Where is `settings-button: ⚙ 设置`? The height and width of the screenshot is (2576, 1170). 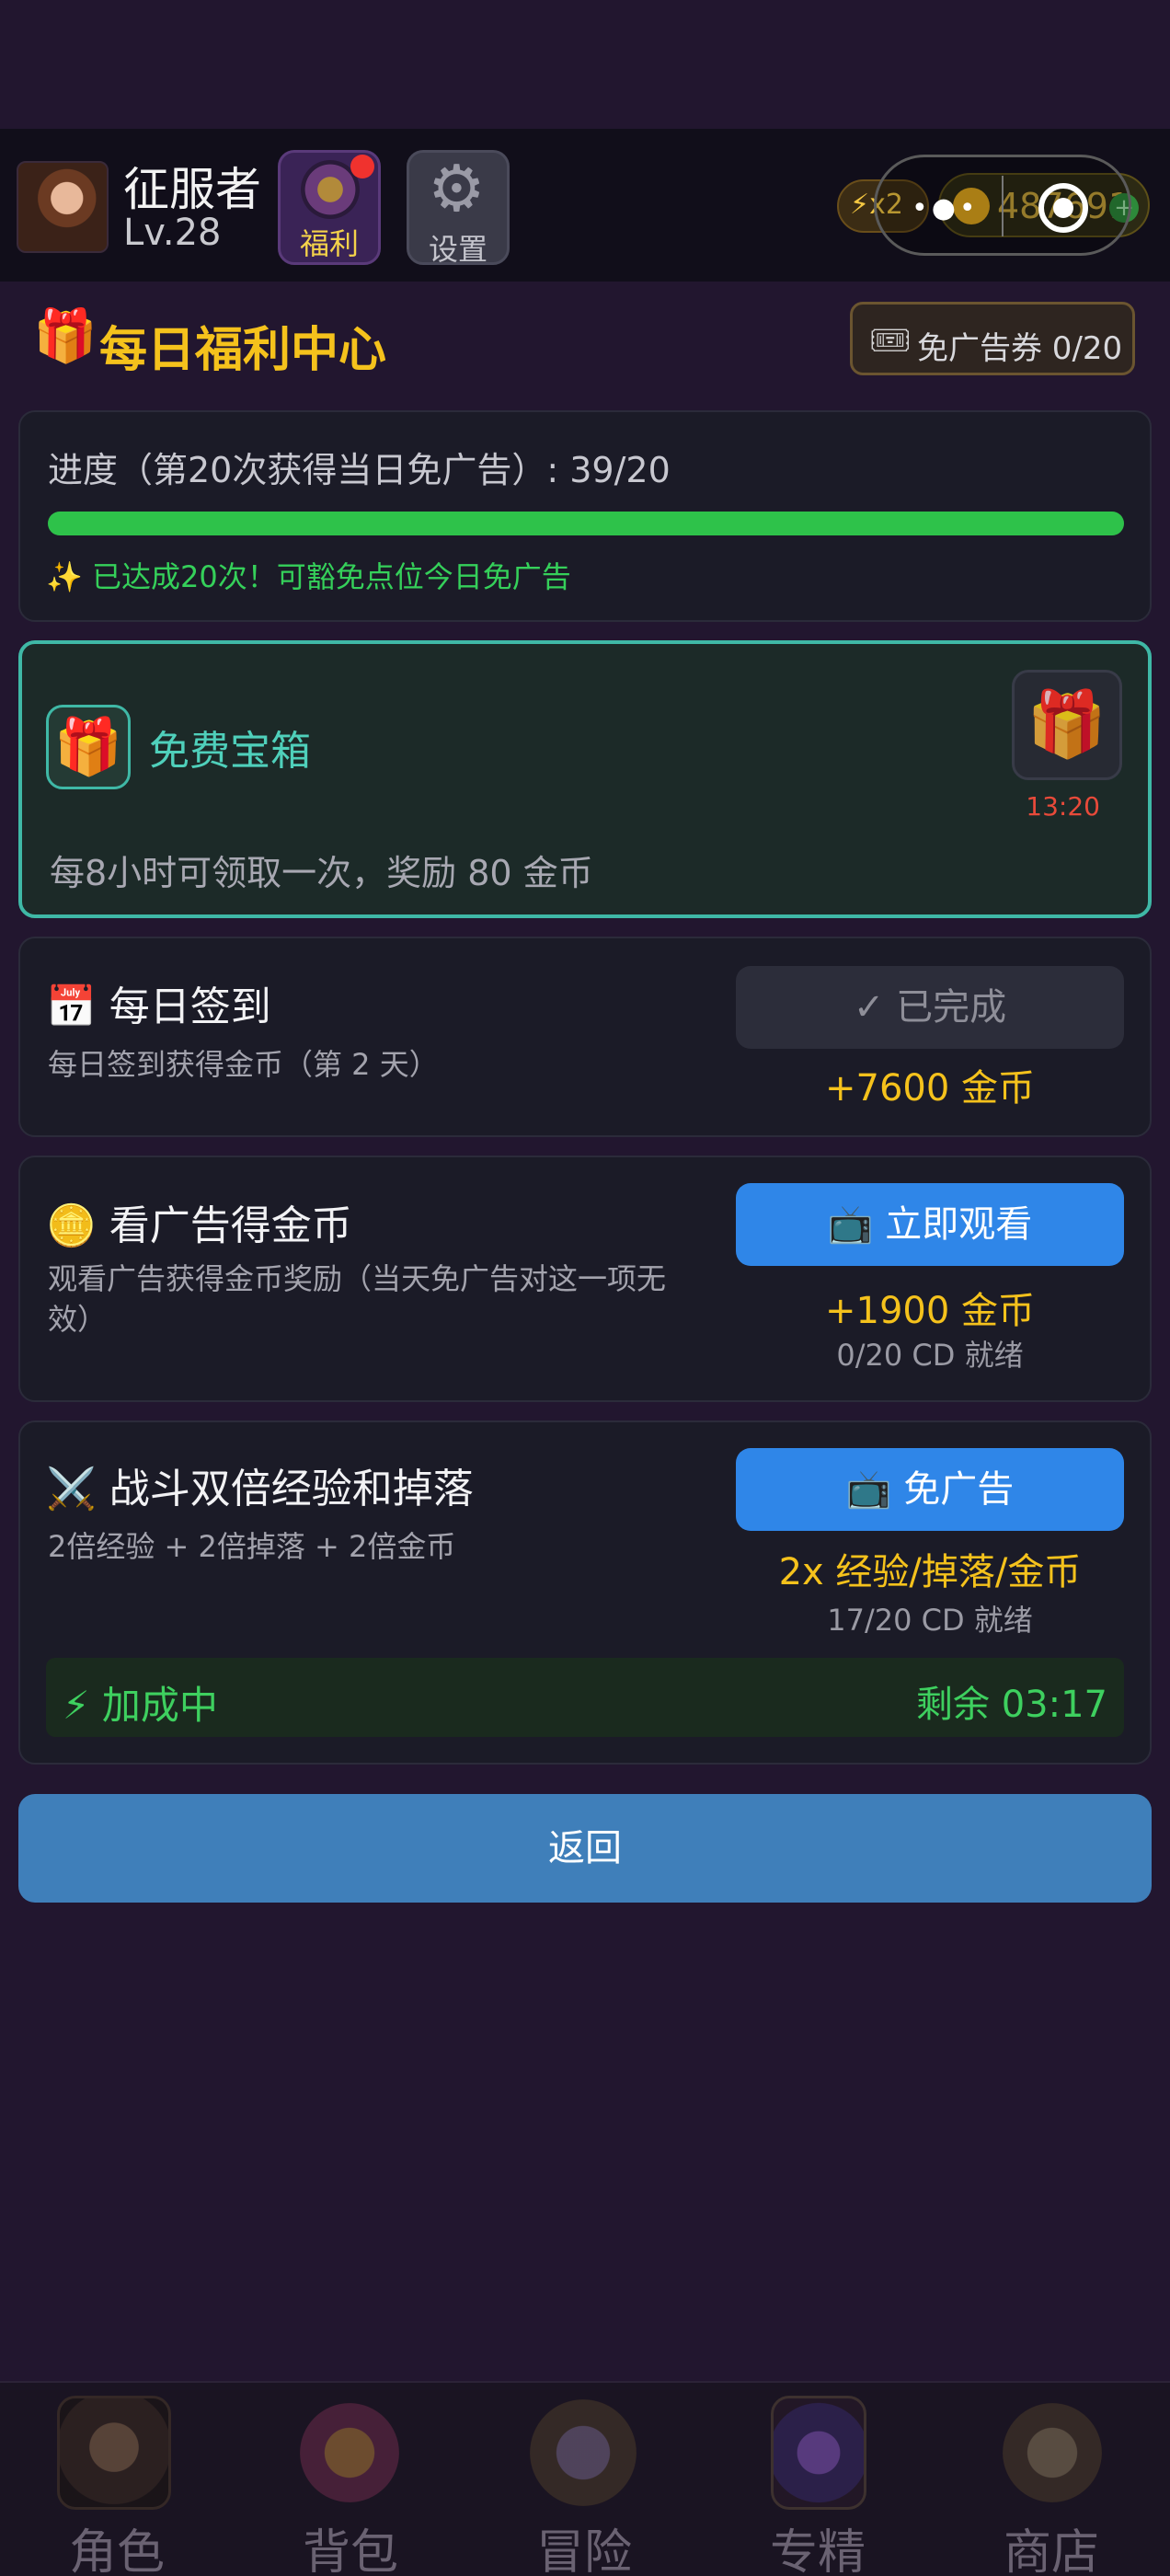
settings-button: ⚙ 设置 is located at coordinates (458, 208).